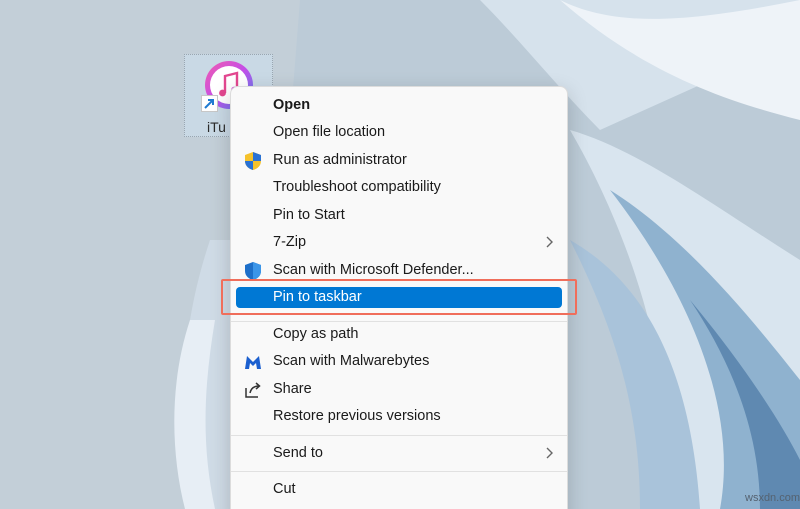  What do you see at coordinates (340, 160) in the screenshot?
I see `menu-item-label: Run as administrator` at bounding box center [340, 160].